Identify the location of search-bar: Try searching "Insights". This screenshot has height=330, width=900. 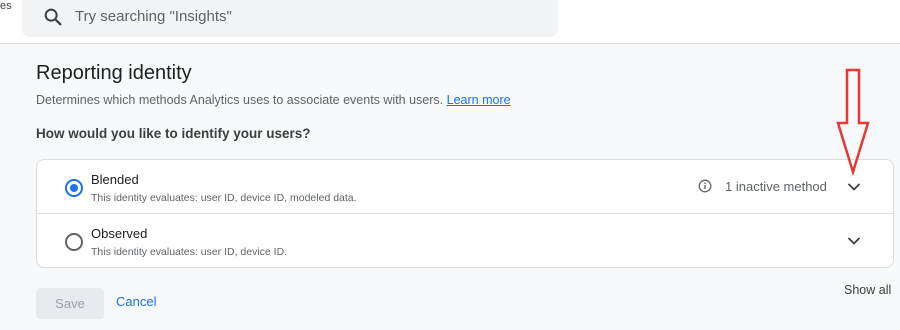
(290, 18).